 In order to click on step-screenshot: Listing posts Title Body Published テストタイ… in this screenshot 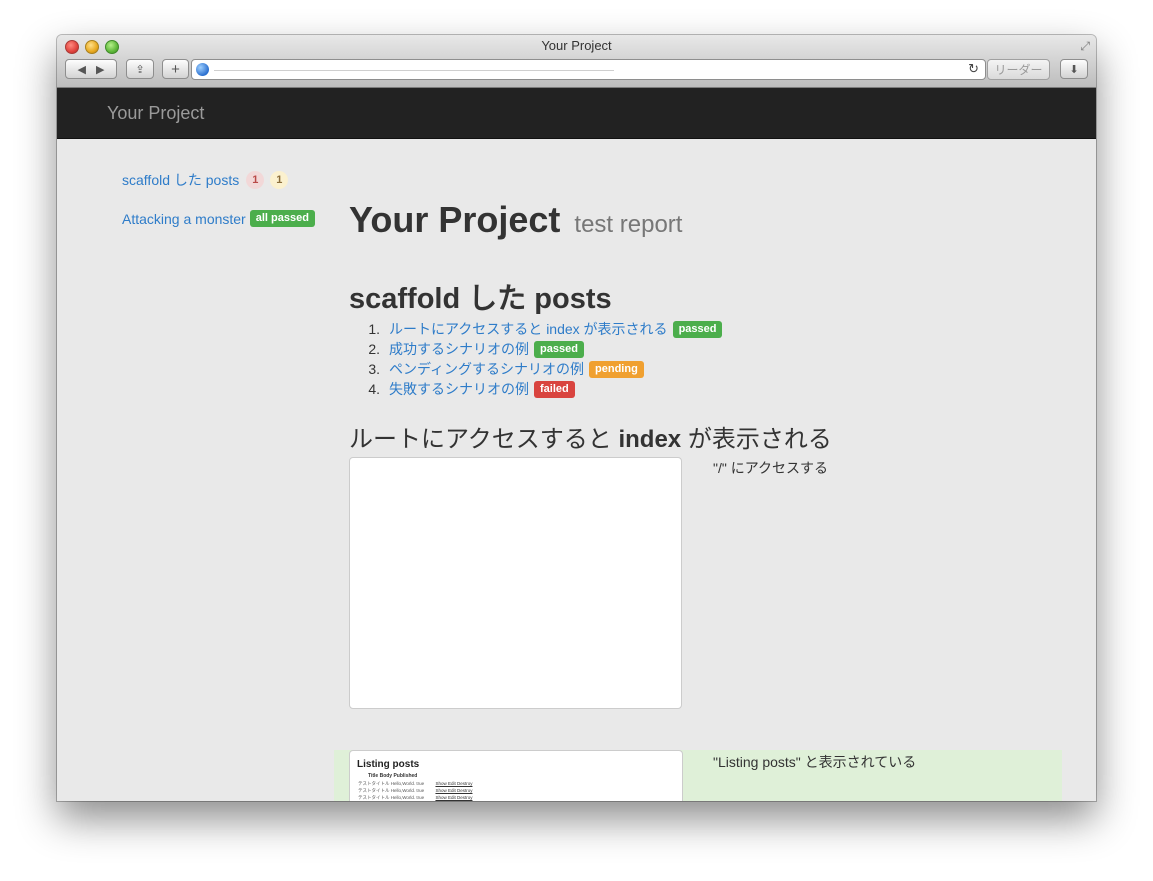, I will do `click(516, 775)`.